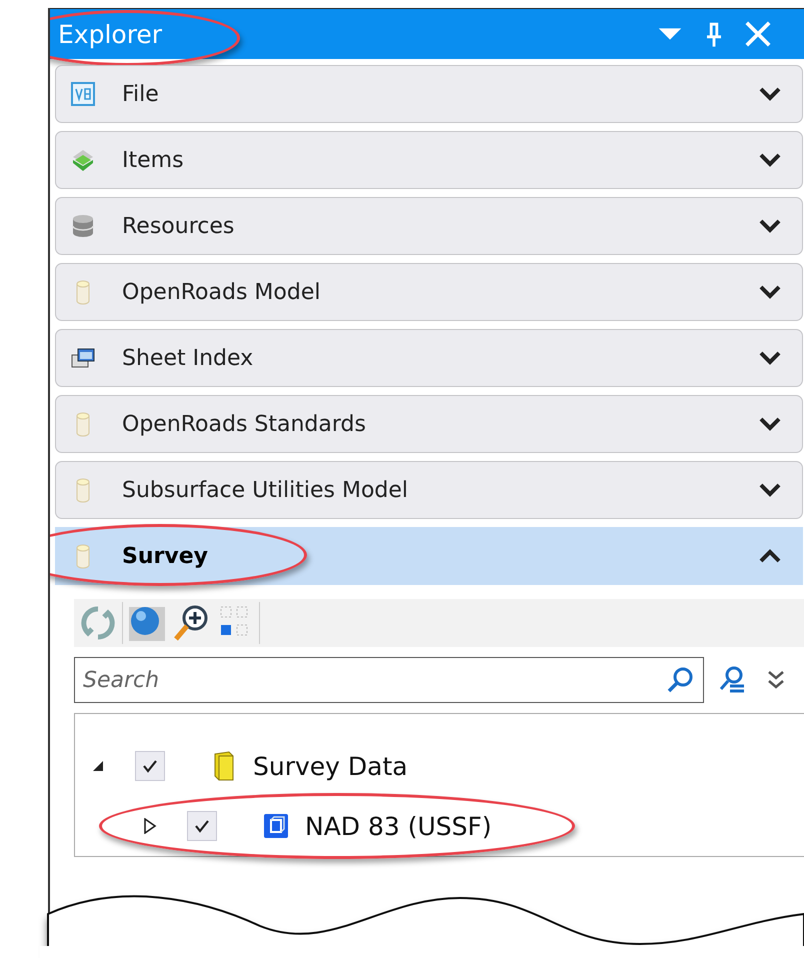 This screenshot has height=958, width=804. I want to click on database-icon, so click(83, 226).